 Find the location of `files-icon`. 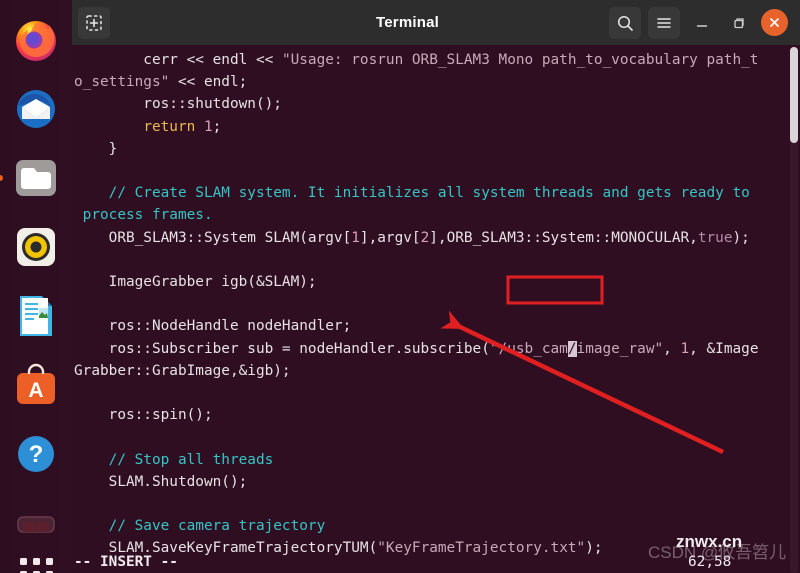

files-icon is located at coordinates (36, 178).